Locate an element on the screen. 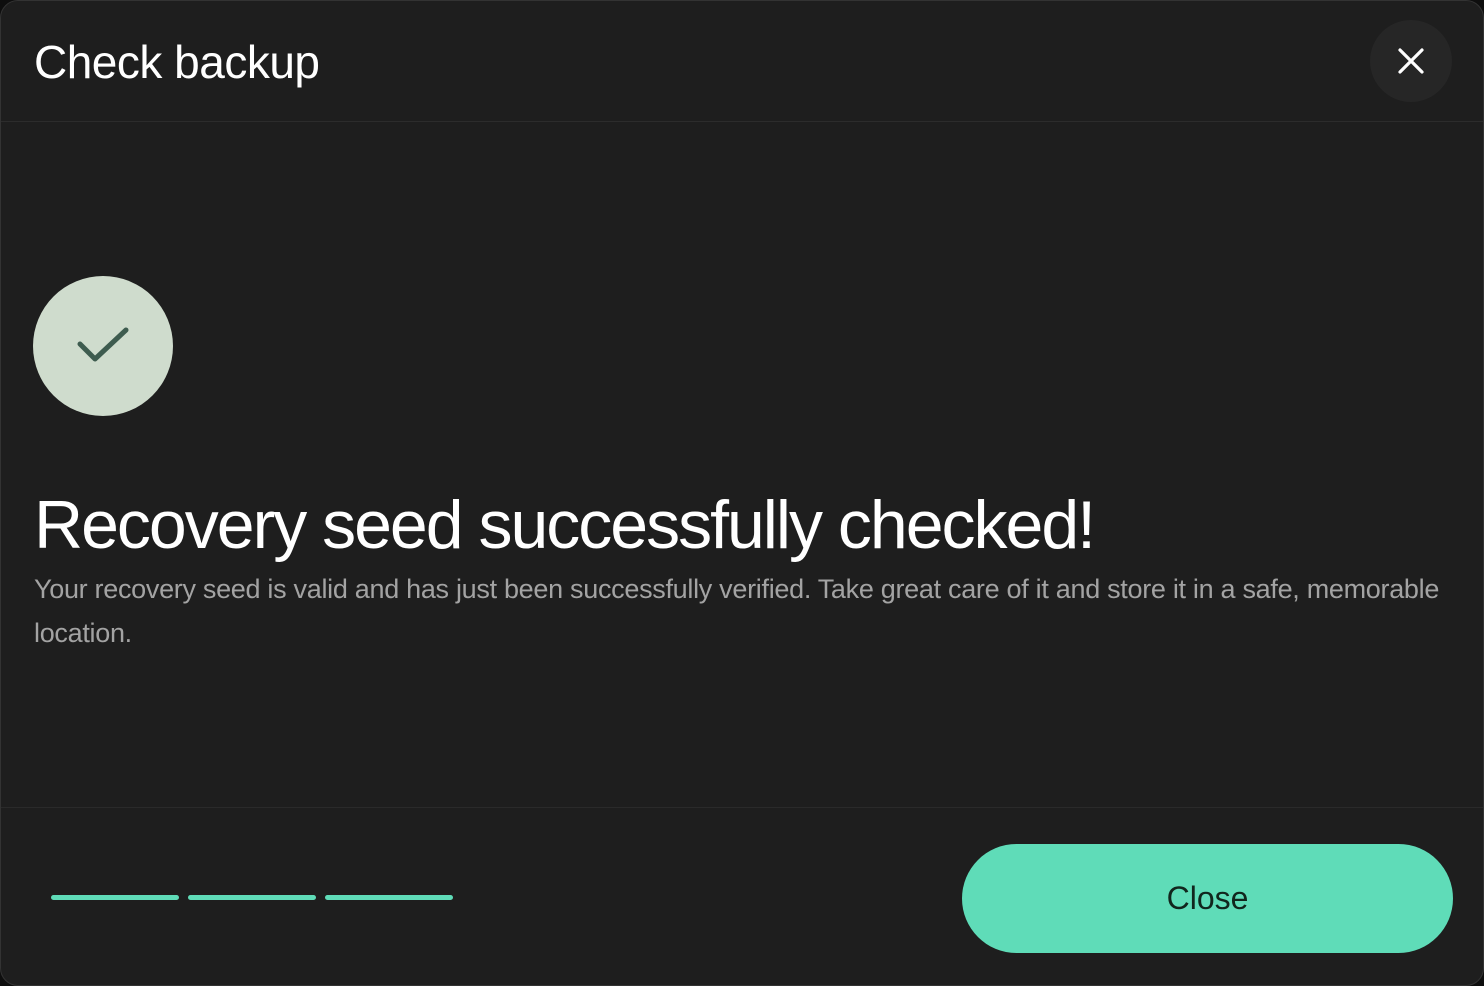 Image resolution: width=1484 pixels, height=986 pixels. step-progress is located at coordinates (252, 897).